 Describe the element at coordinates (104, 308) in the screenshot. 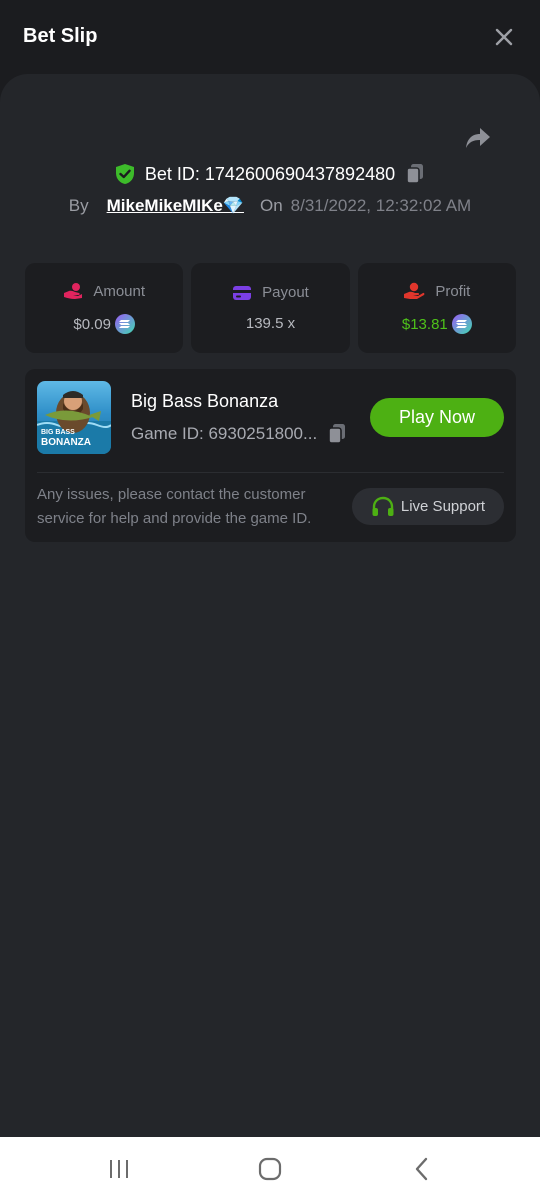

I see `amount-card: Amount $0.09` at that location.